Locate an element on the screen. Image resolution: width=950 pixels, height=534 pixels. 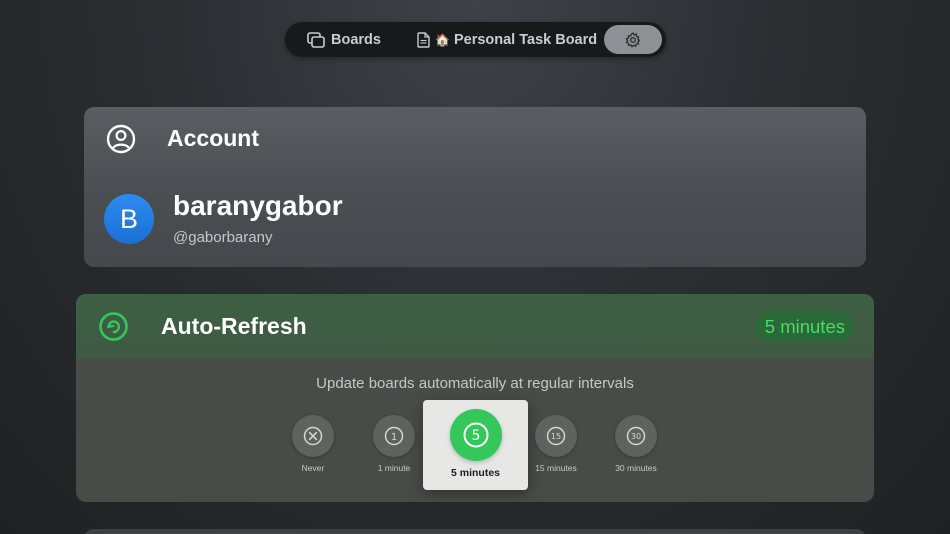
person-circle-icon is located at coordinates (121, 139).